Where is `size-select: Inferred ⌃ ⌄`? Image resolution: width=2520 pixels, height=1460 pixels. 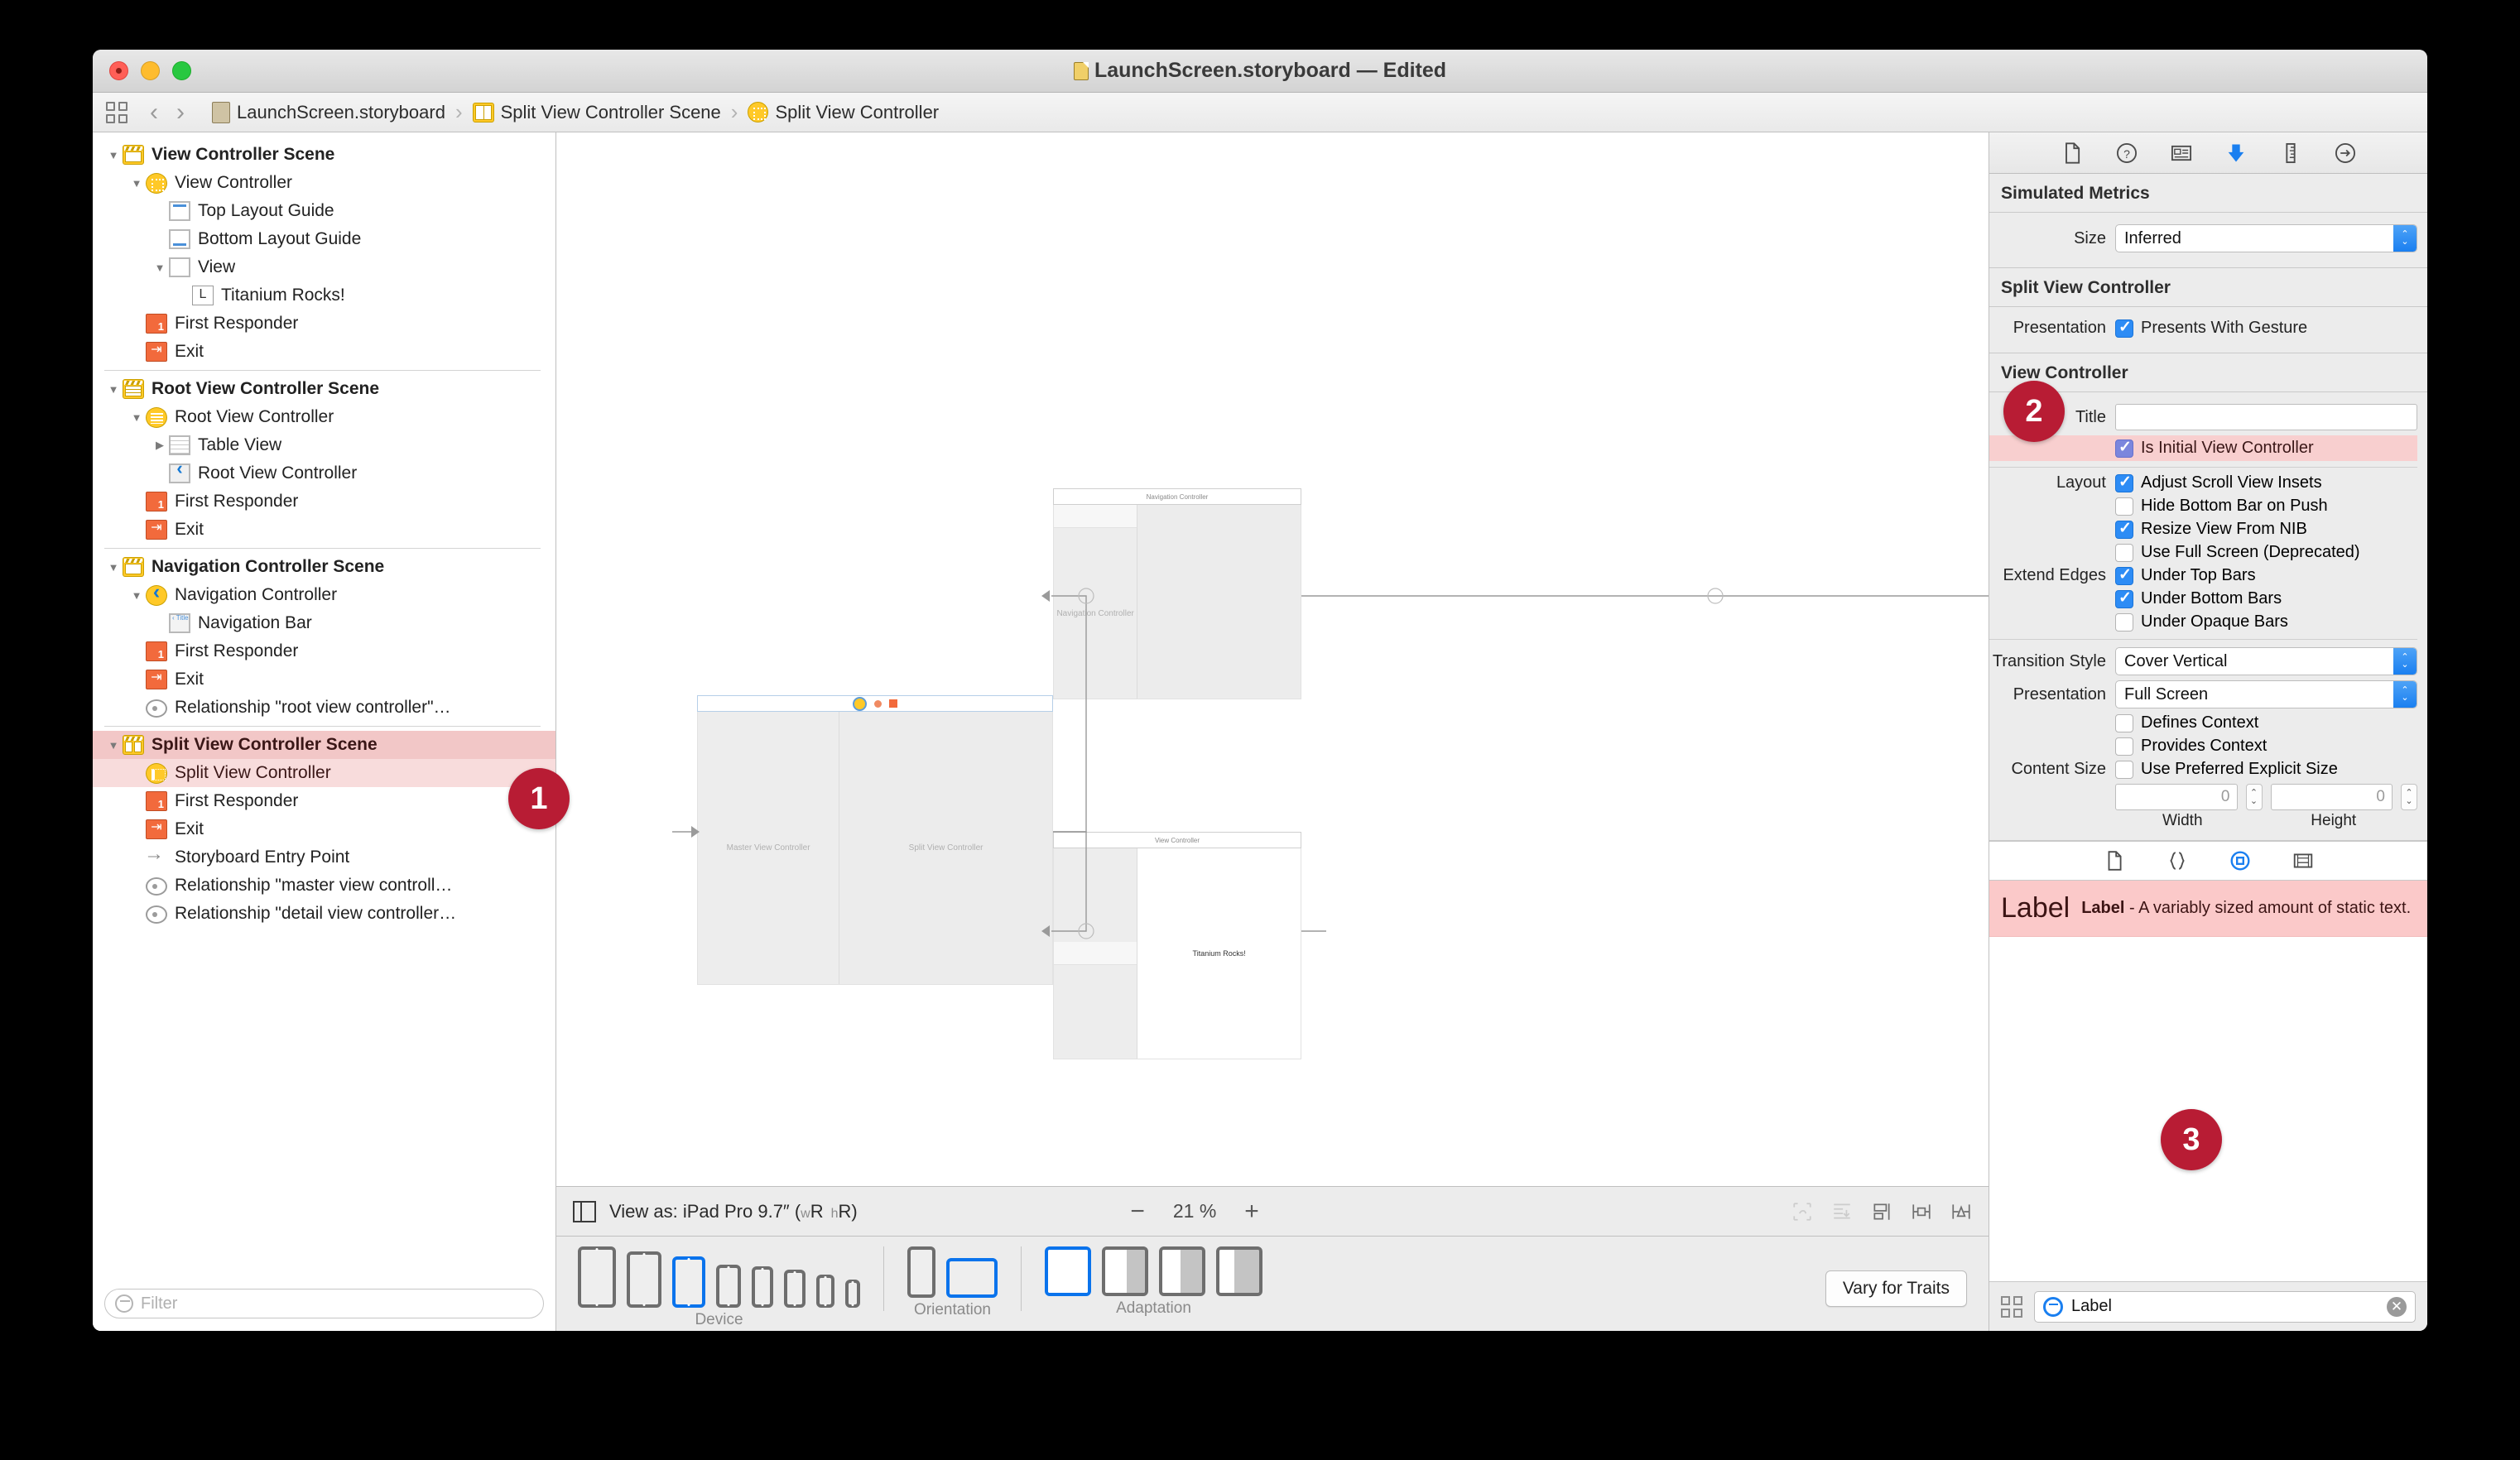
size-select: Inferred ⌃ ⌄ is located at coordinates (2266, 238).